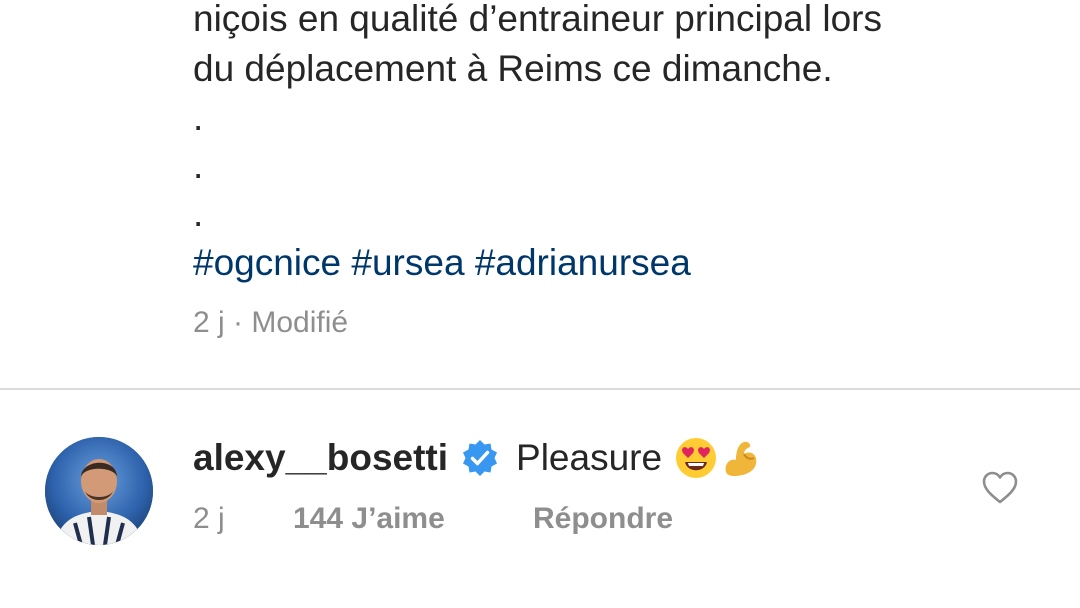 The height and width of the screenshot is (608, 1080). What do you see at coordinates (480, 458) in the screenshot?
I see `verified-badge-icon` at bounding box center [480, 458].